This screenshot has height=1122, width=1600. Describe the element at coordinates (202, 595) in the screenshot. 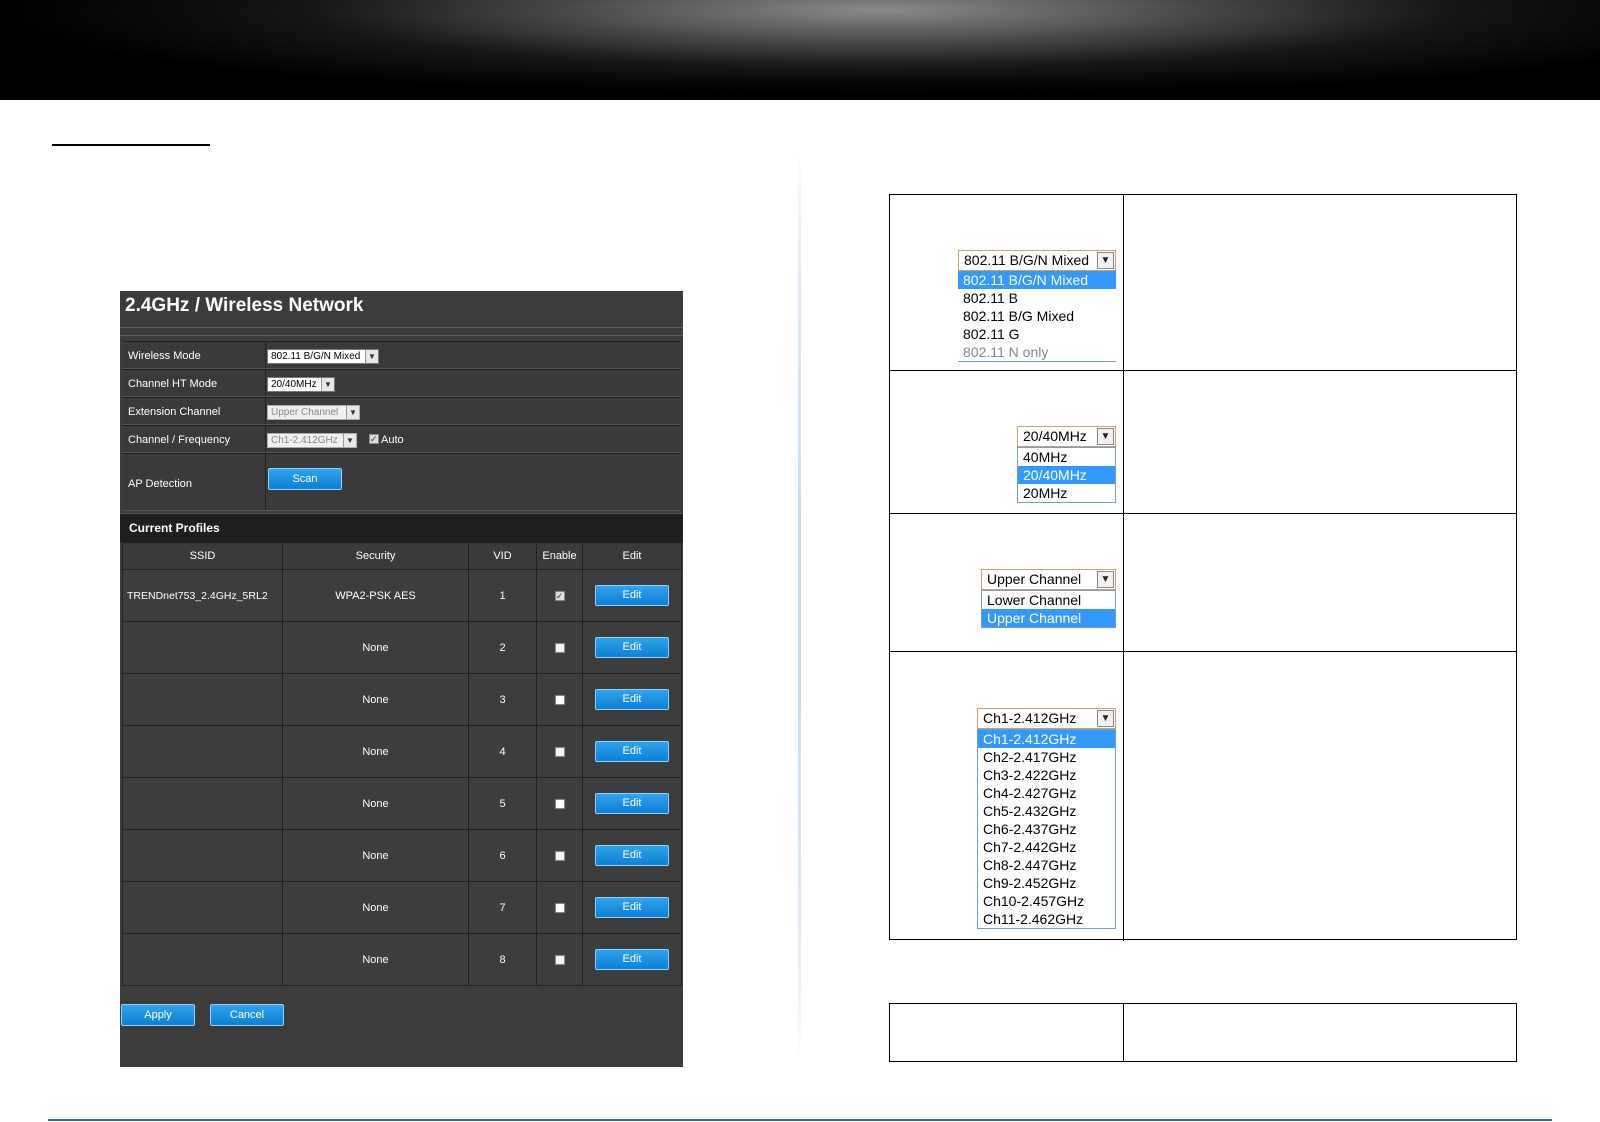

I see `ssid-cell: TRENDnet753_2.4GHz_5RL2` at that location.